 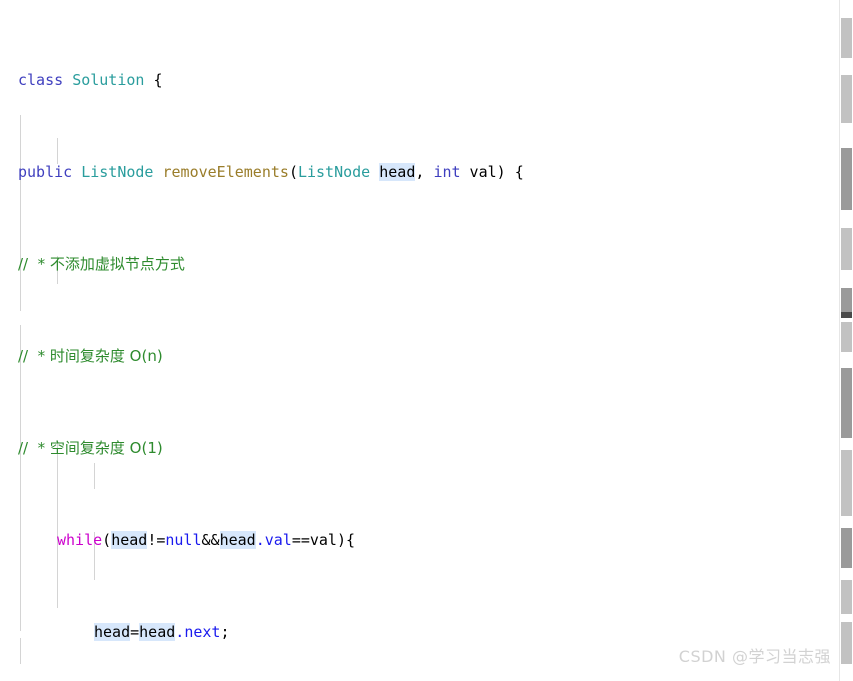 I want to click on token-comment: // * 空间复杂度 O(1), so click(x=90, y=448).